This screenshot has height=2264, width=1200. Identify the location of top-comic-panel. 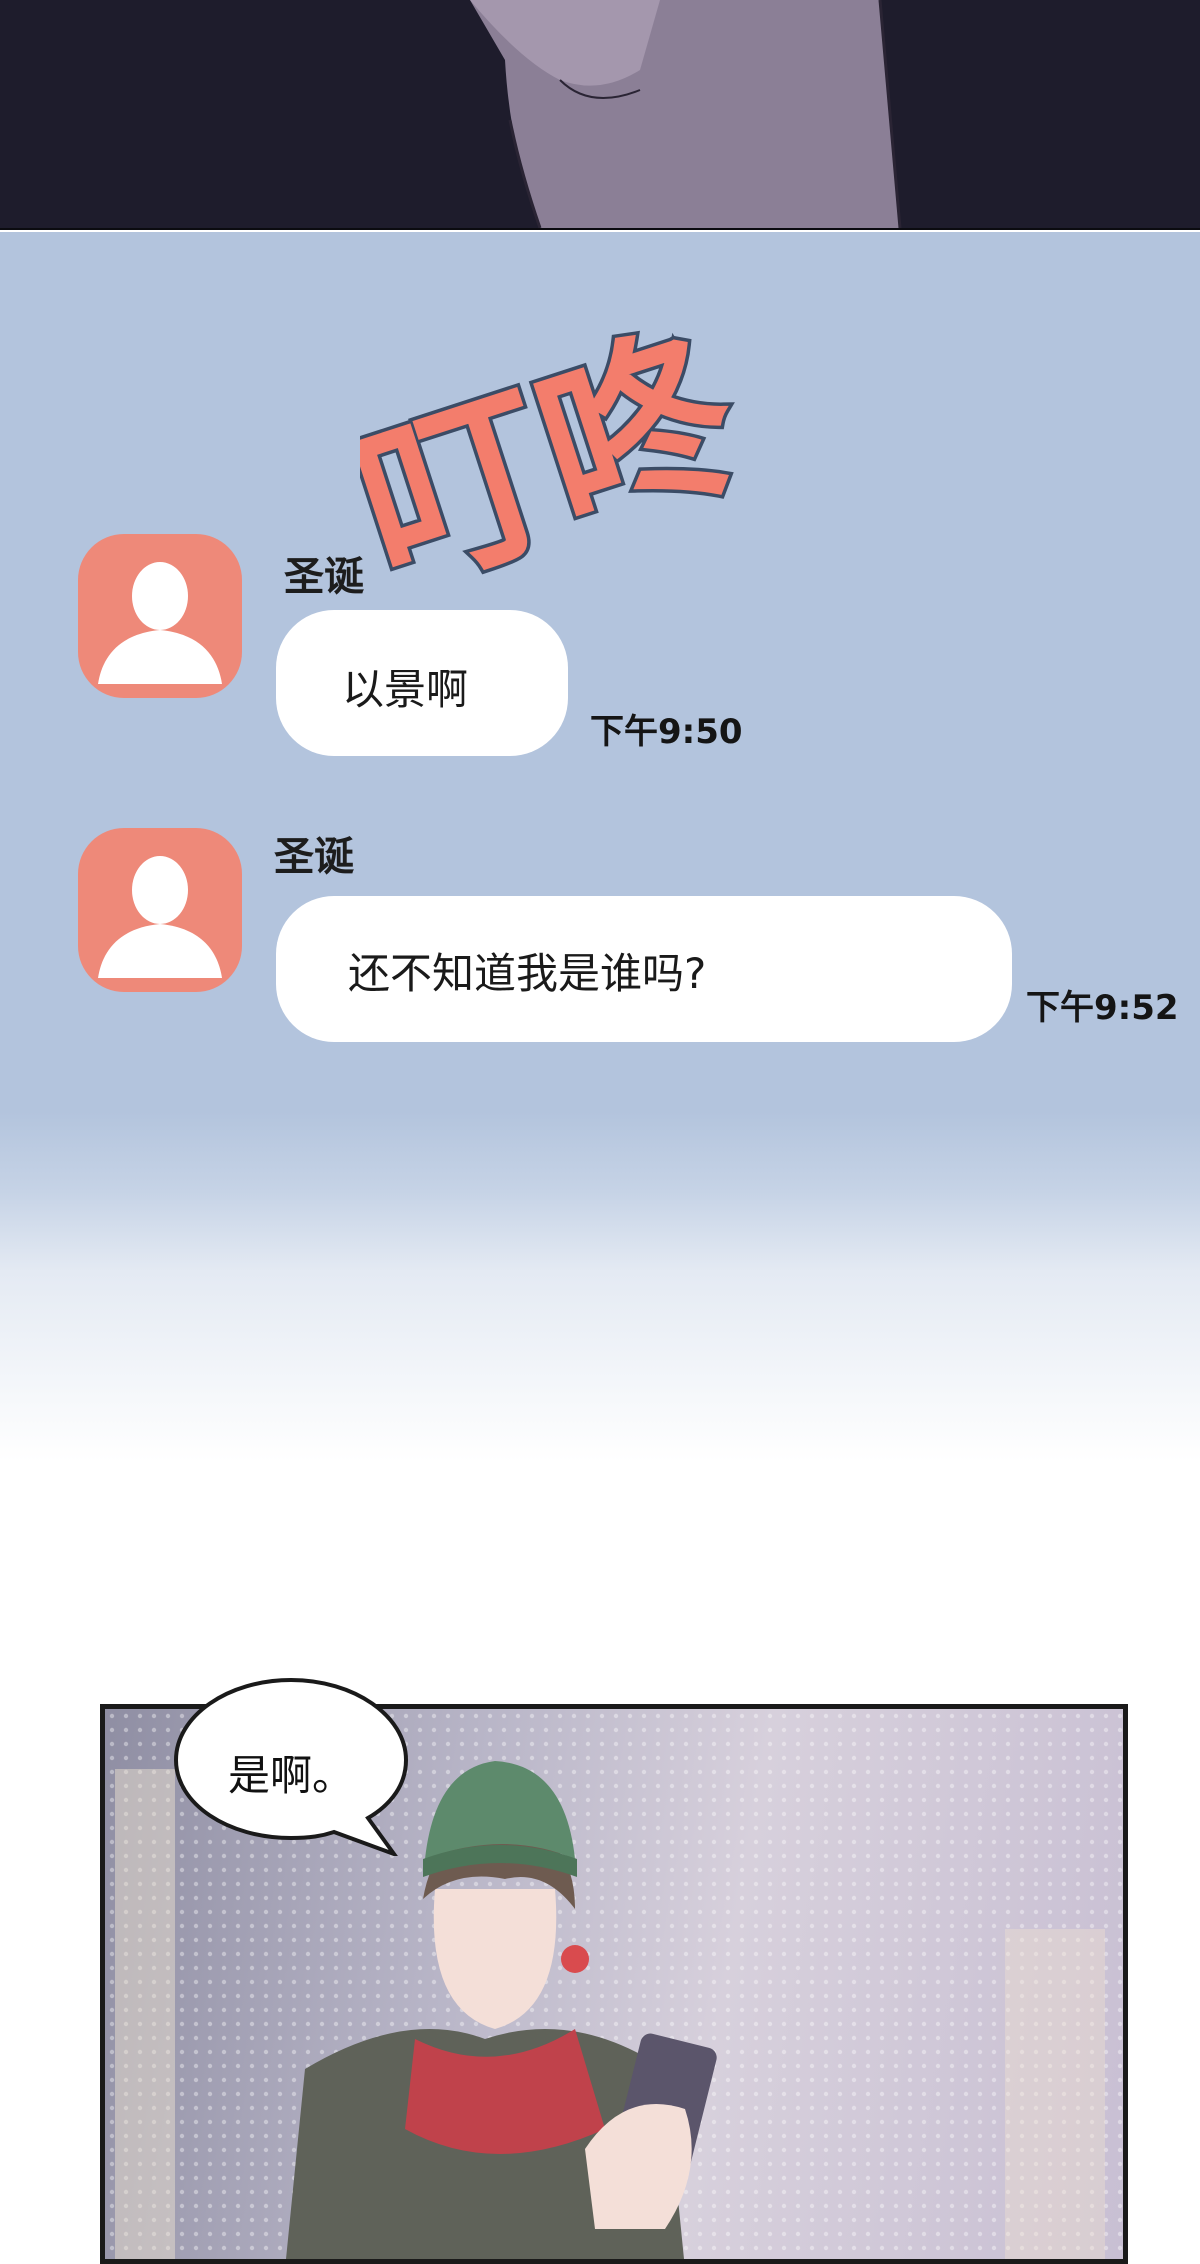
(600, 115).